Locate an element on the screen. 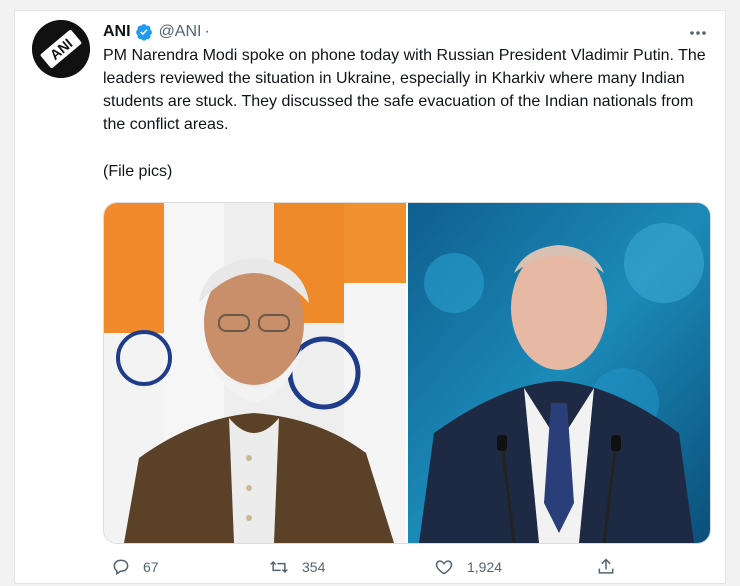  verified-badge-icon is located at coordinates (144, 32).